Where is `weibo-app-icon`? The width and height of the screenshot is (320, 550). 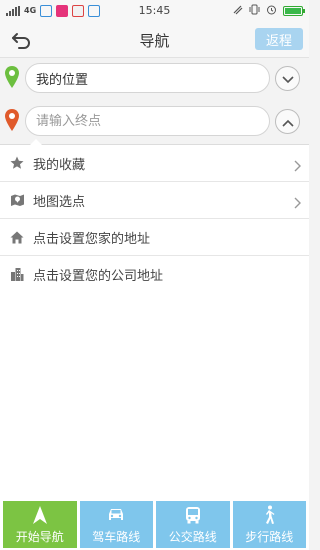
weibo-app-icon is located at coordinates (62, 11).